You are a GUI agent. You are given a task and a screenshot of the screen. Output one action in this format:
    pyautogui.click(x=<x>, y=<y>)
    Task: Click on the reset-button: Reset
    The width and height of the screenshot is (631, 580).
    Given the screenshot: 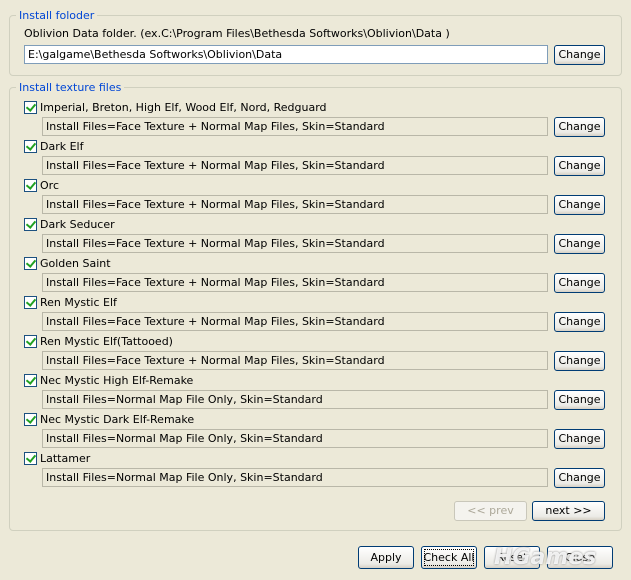 What is the action you would take?
    pyautogui.click(x=512, y=557)
    